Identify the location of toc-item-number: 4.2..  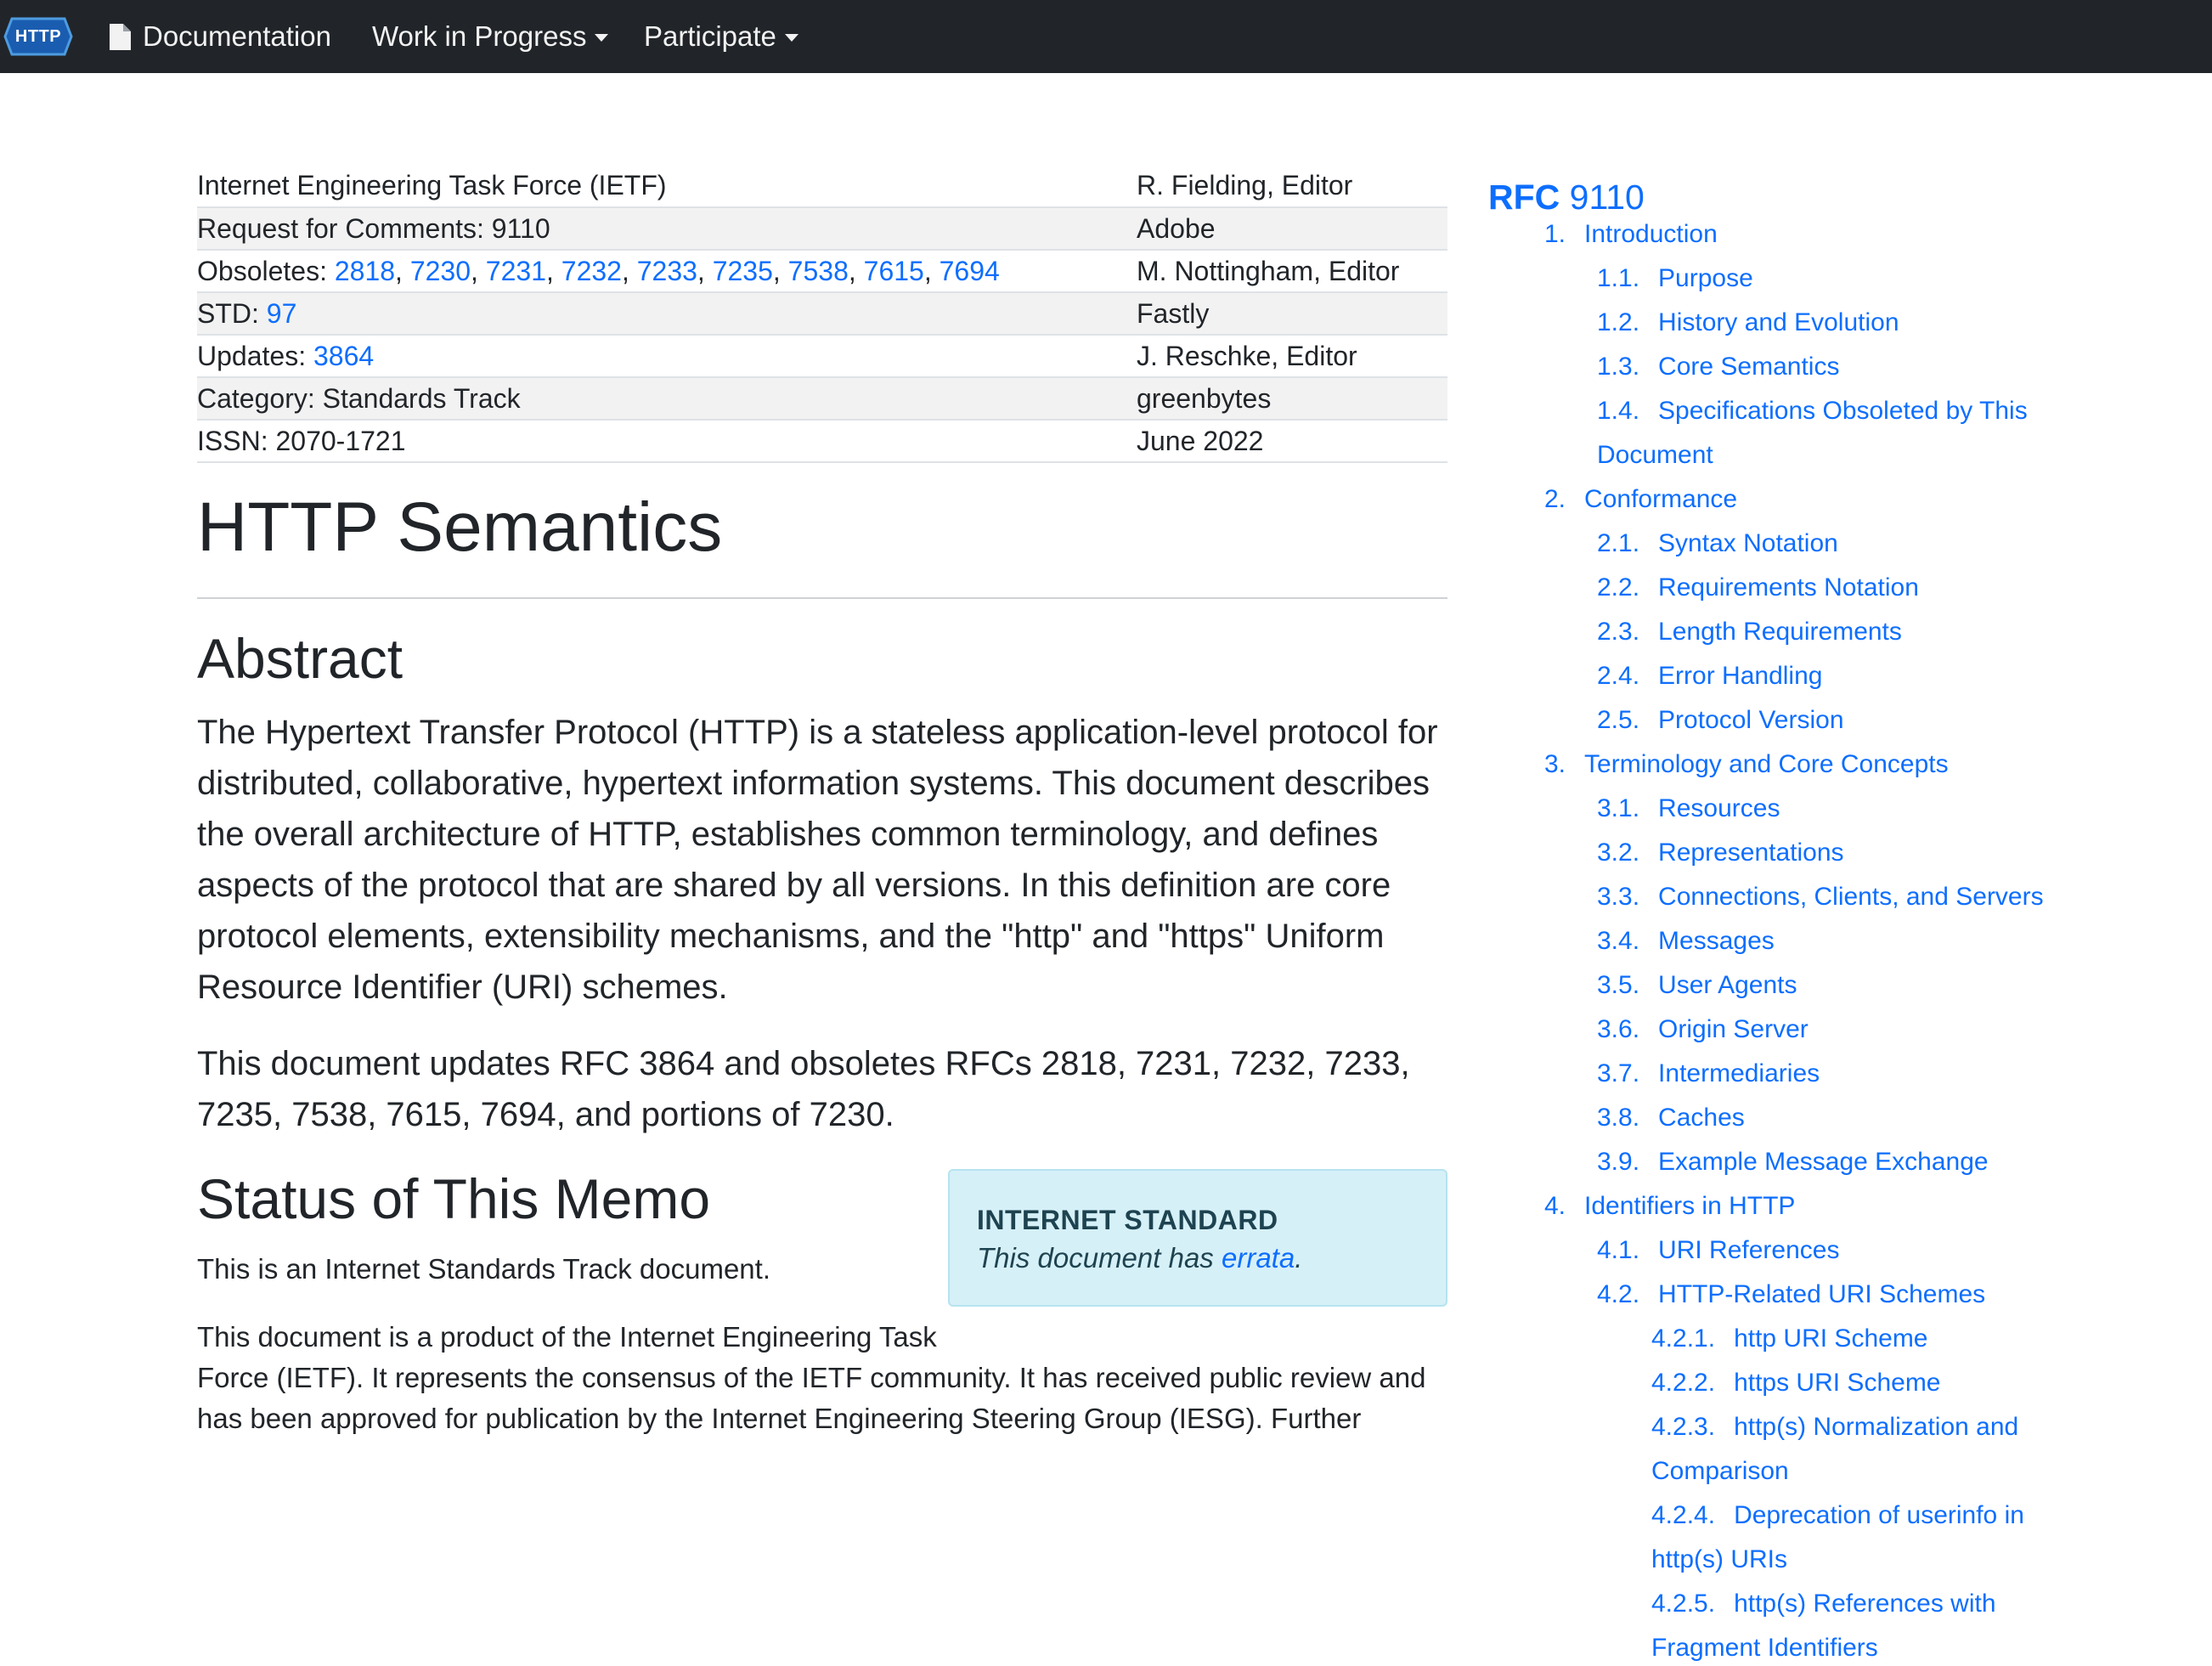
(1619, 1294).